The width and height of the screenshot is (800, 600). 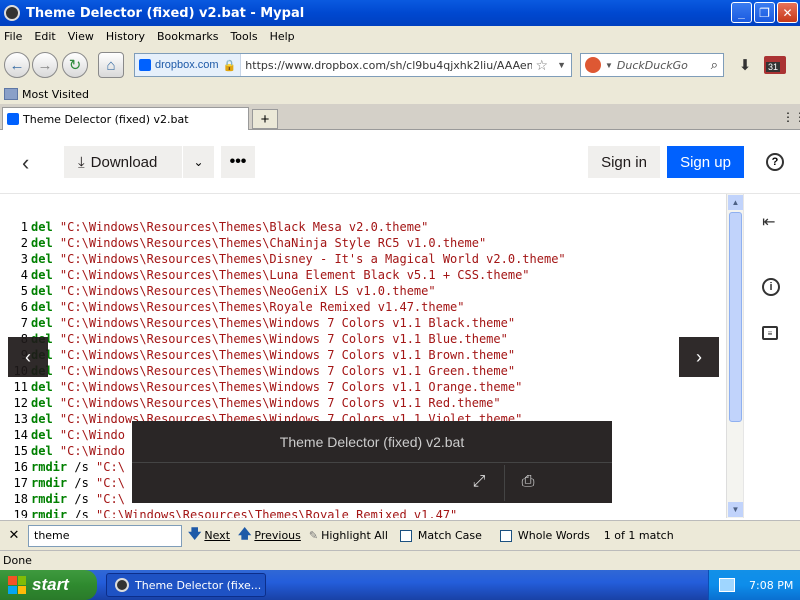 What do you see at coordinates (764, 12) in the screenshot?
I see `maximize-button: ❐` at bounding box center [764, 12].